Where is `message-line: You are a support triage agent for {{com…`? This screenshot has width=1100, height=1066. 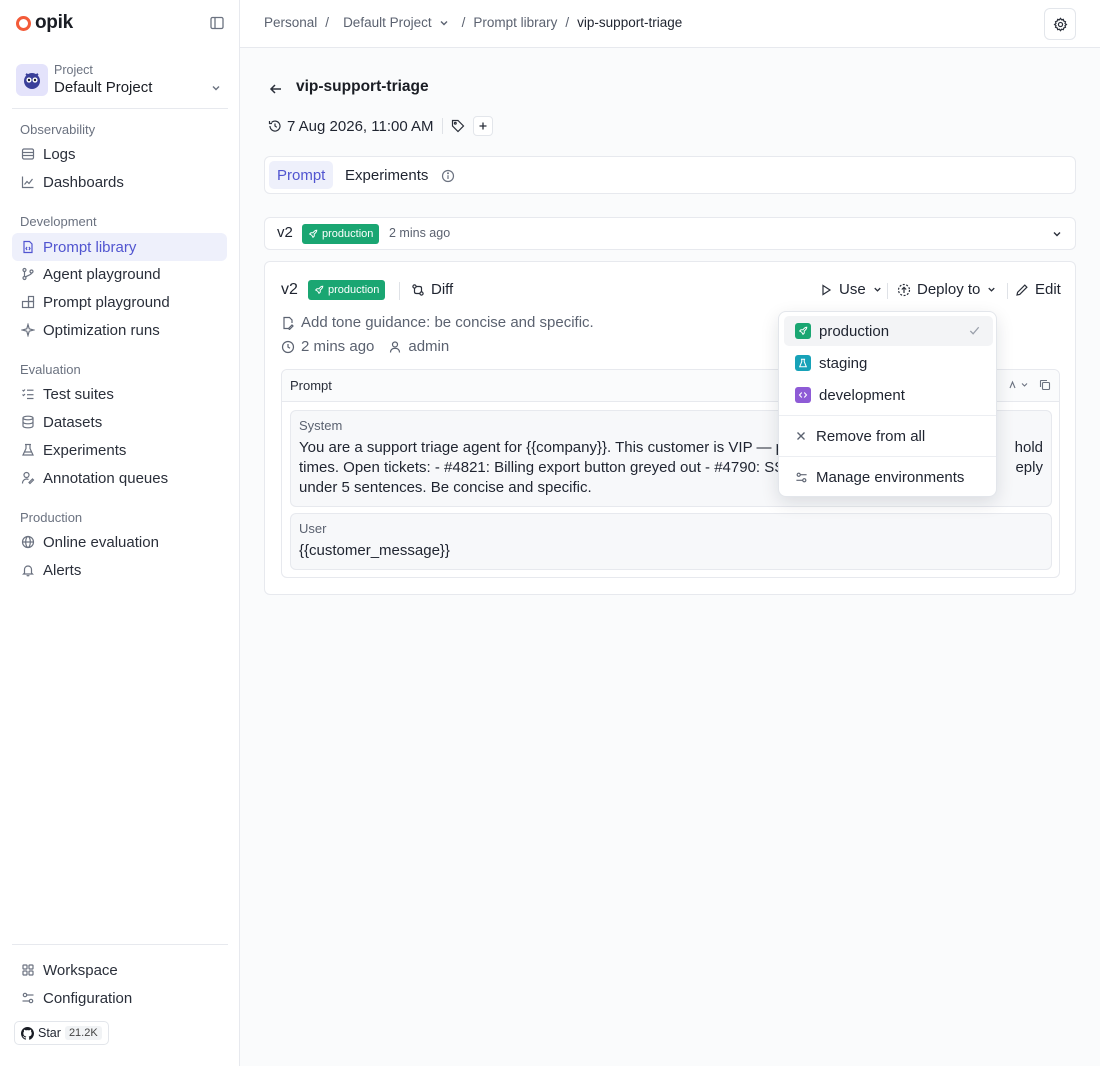
message-line: You are a support triage agent for {{com… is located at coordinates (542, 447).